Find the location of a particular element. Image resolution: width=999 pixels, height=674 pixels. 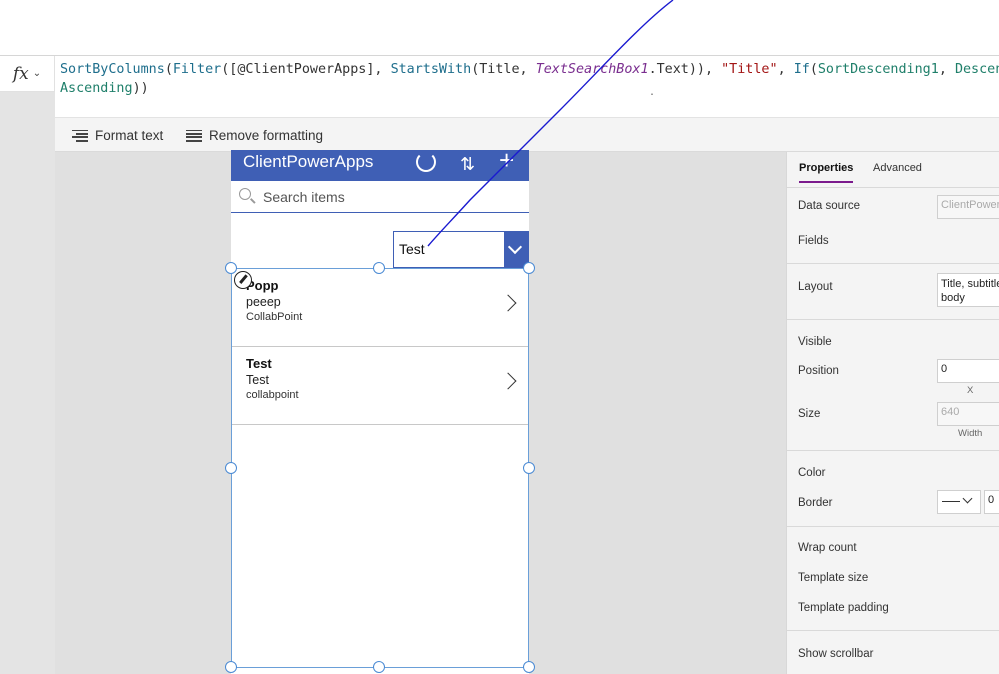

format-text-icon is located at coordinates (80, 135).